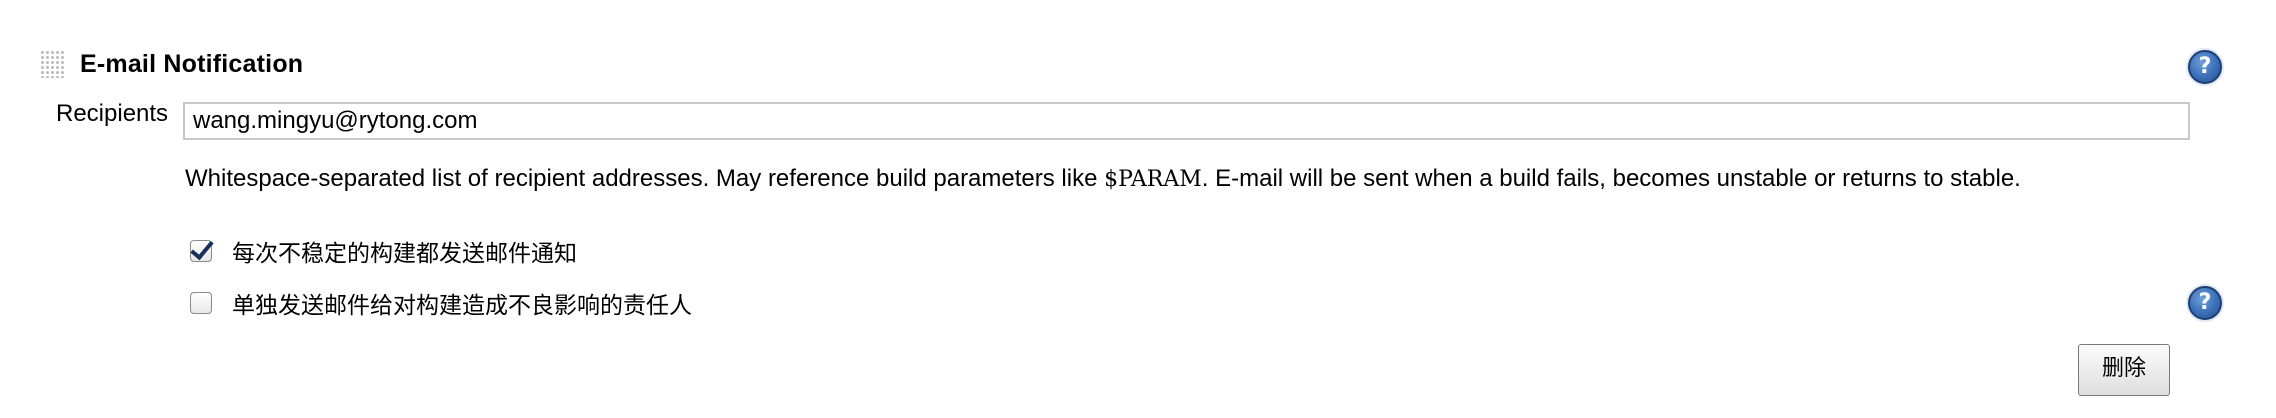 This screenshot has height=418, width=2276. I want to click on checkbox-unchecked, so click(201, 303).